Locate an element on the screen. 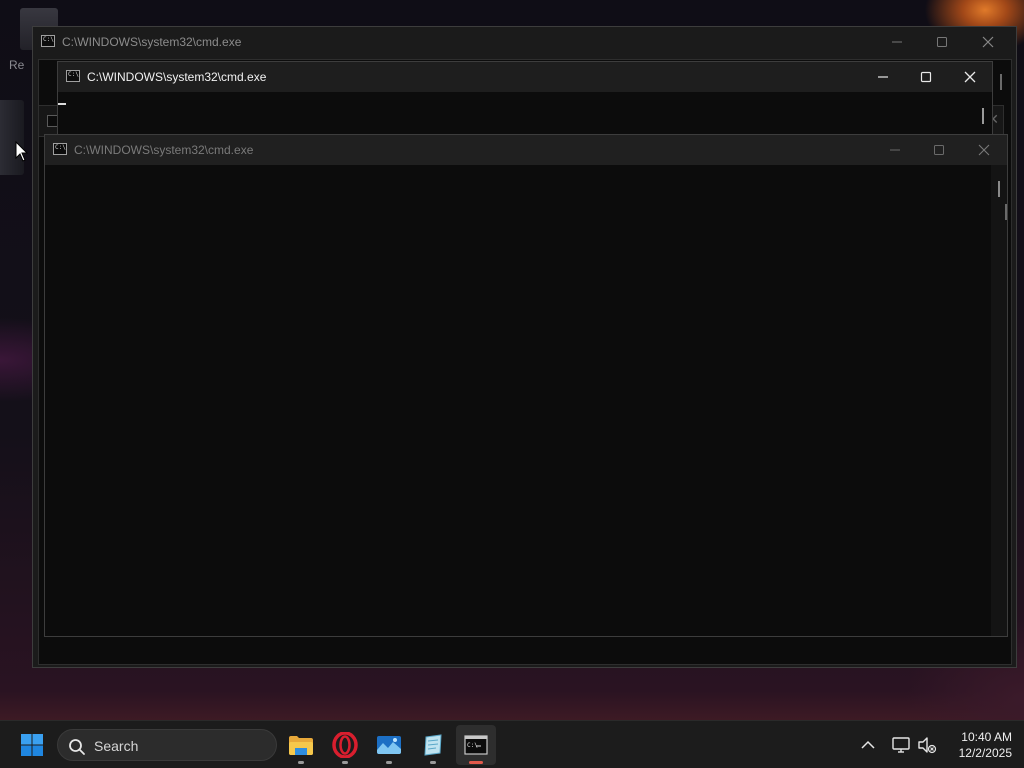  taskbar-app-notepad is located at coordinates (433, 745).